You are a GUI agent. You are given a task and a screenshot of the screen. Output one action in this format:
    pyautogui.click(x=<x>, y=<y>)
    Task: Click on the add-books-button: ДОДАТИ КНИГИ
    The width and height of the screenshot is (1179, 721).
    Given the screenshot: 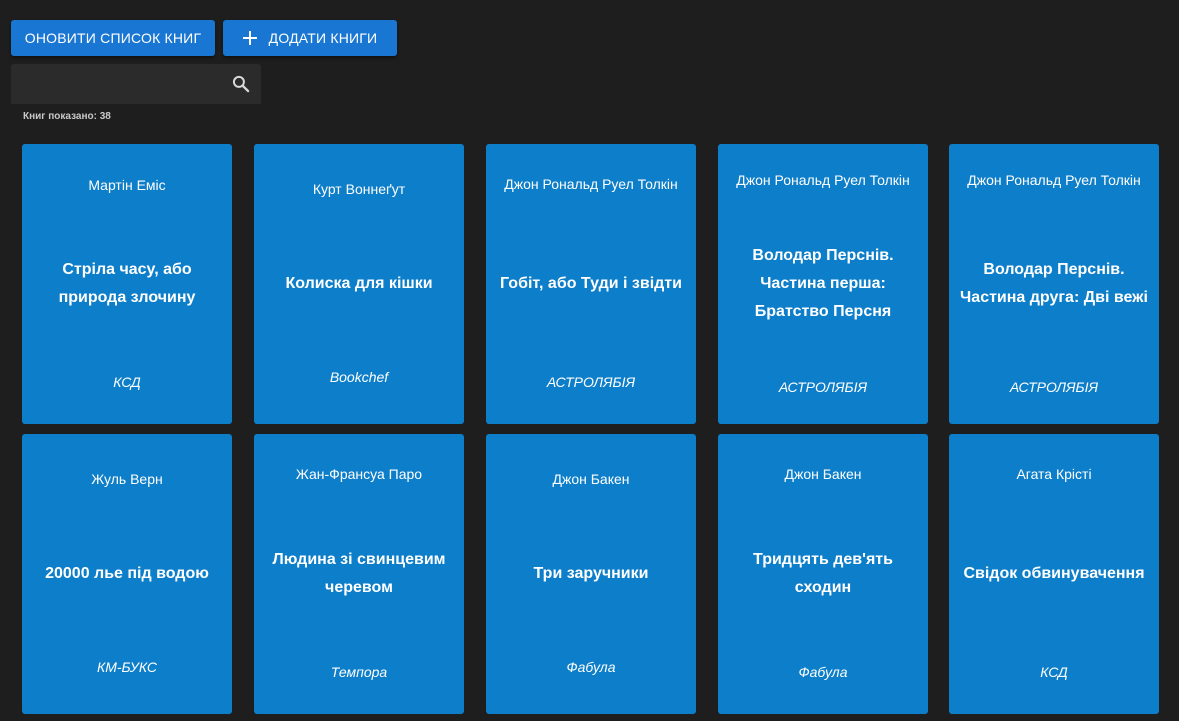 What is the action you would take?
    pyautogui.click(x=310, y=38)
    